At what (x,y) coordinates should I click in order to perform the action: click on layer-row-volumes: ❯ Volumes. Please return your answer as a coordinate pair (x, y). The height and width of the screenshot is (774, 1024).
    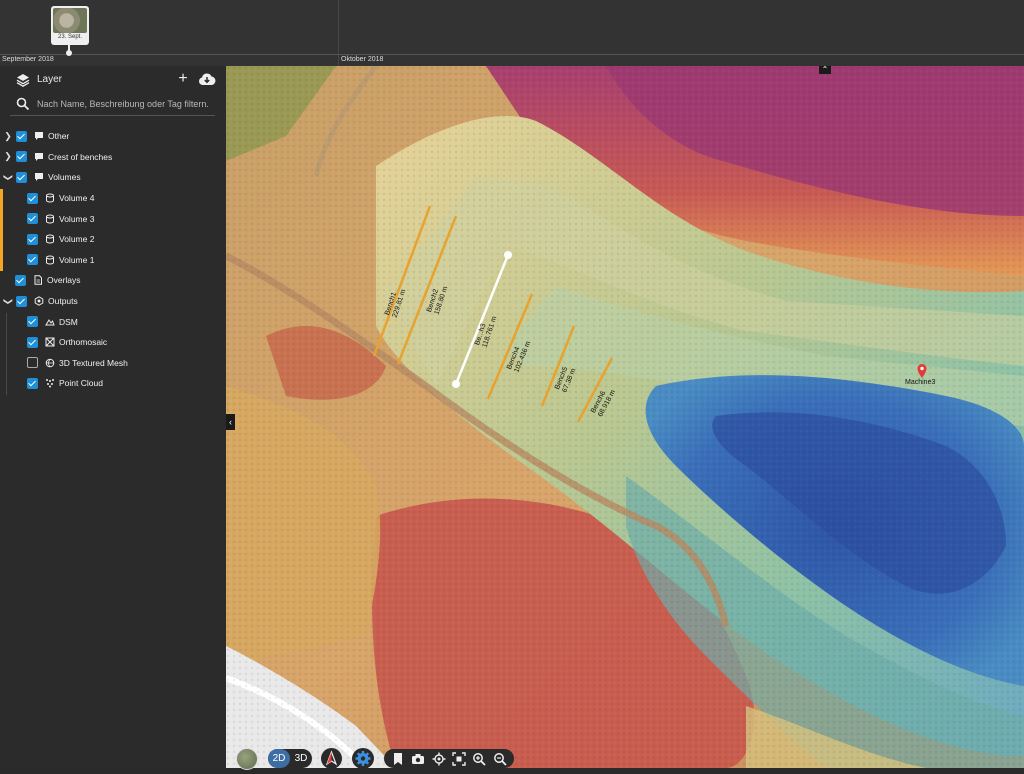
    Looking at the image, I should click on (113, 177).